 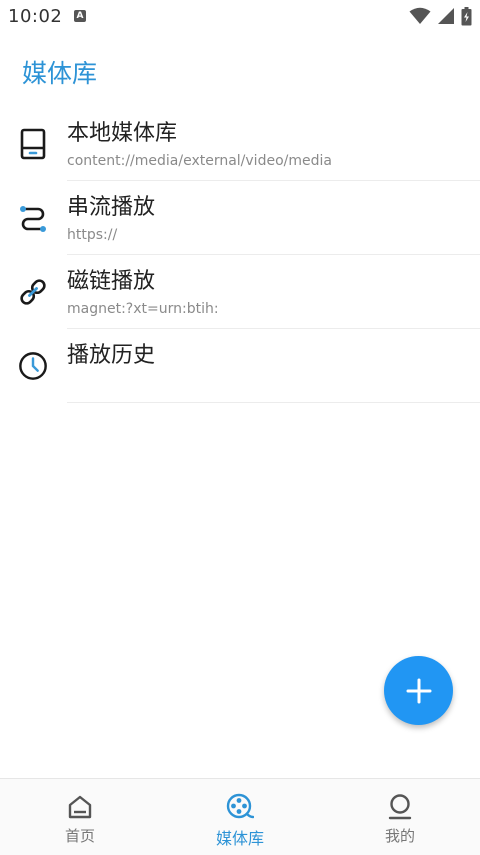 What do you see at coordinates (33, 292) in the screenshot?
I see `magnet-link-icon` at bounding box center [33, 292].